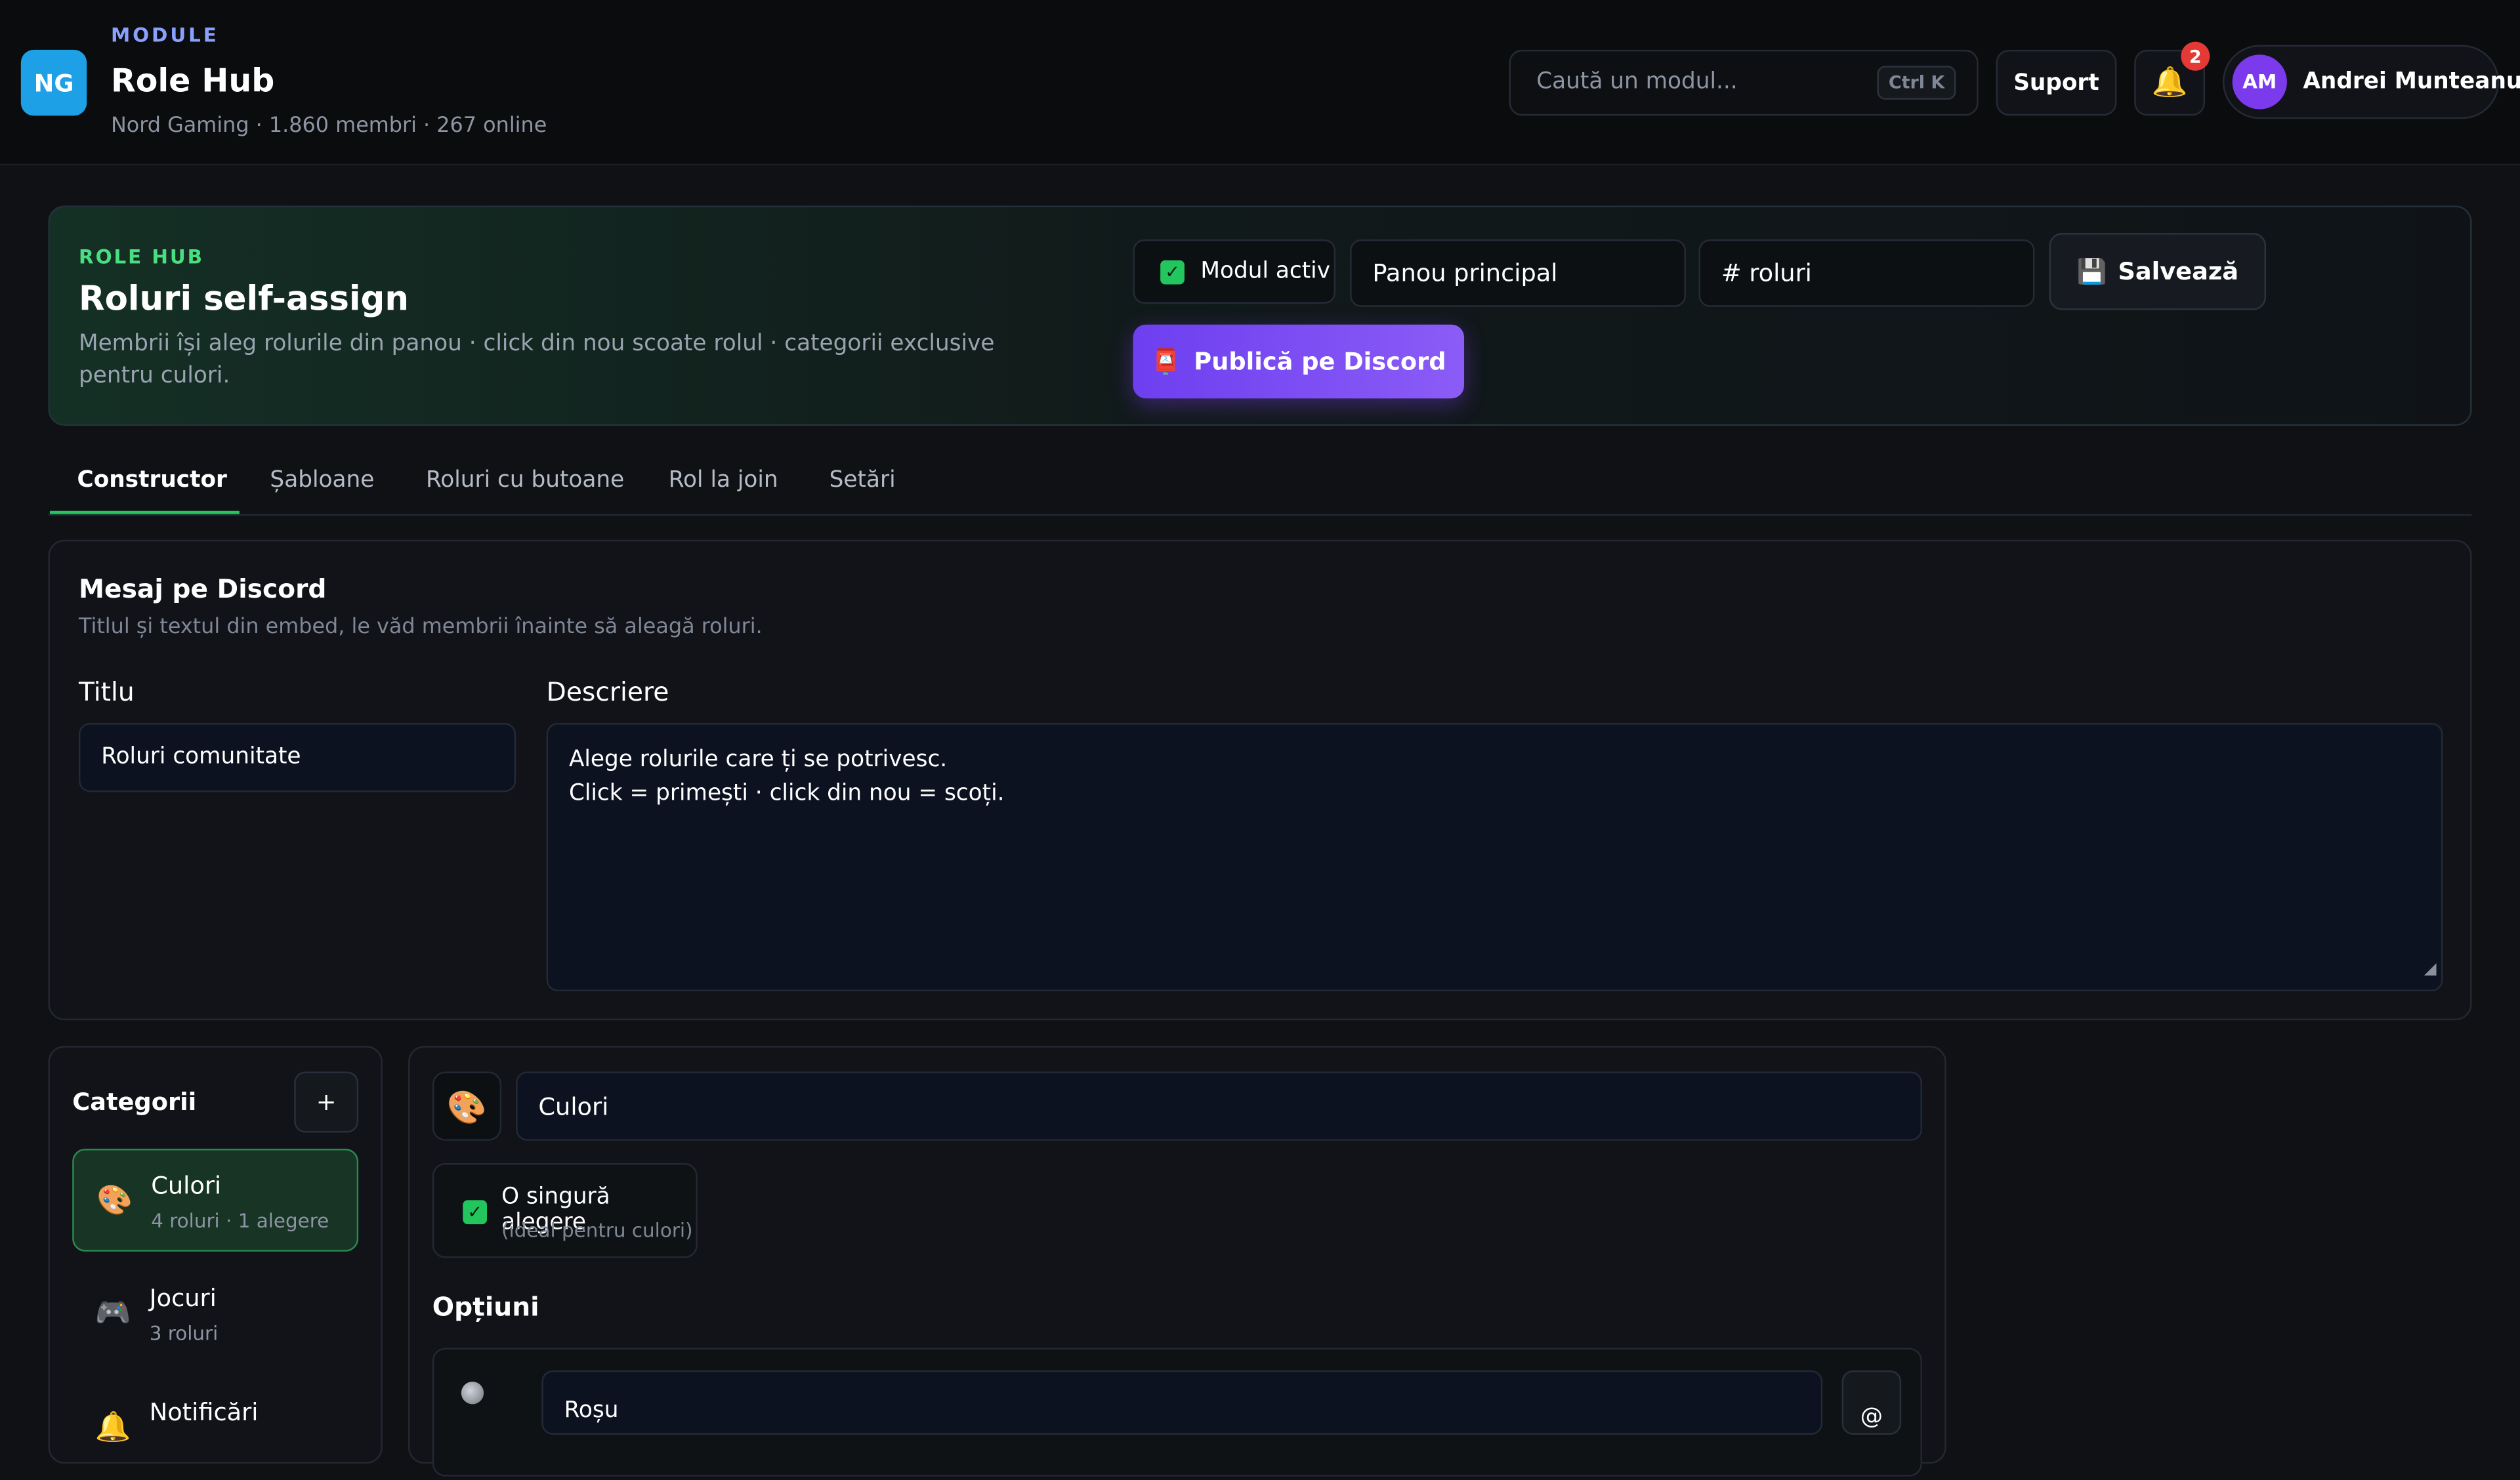 The image size is (2520, 1480). I want to click on user-menu: AM Andrei Munteanu, so click(2371, 82).